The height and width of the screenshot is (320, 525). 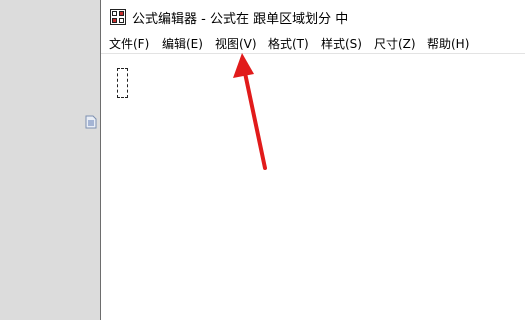 What do you see at coordinates (240, 19) in the screenshot?
I see `window-title: 公式编辑器 - 公式在 跟单区域划分 中` at bounding box center [240, 19].